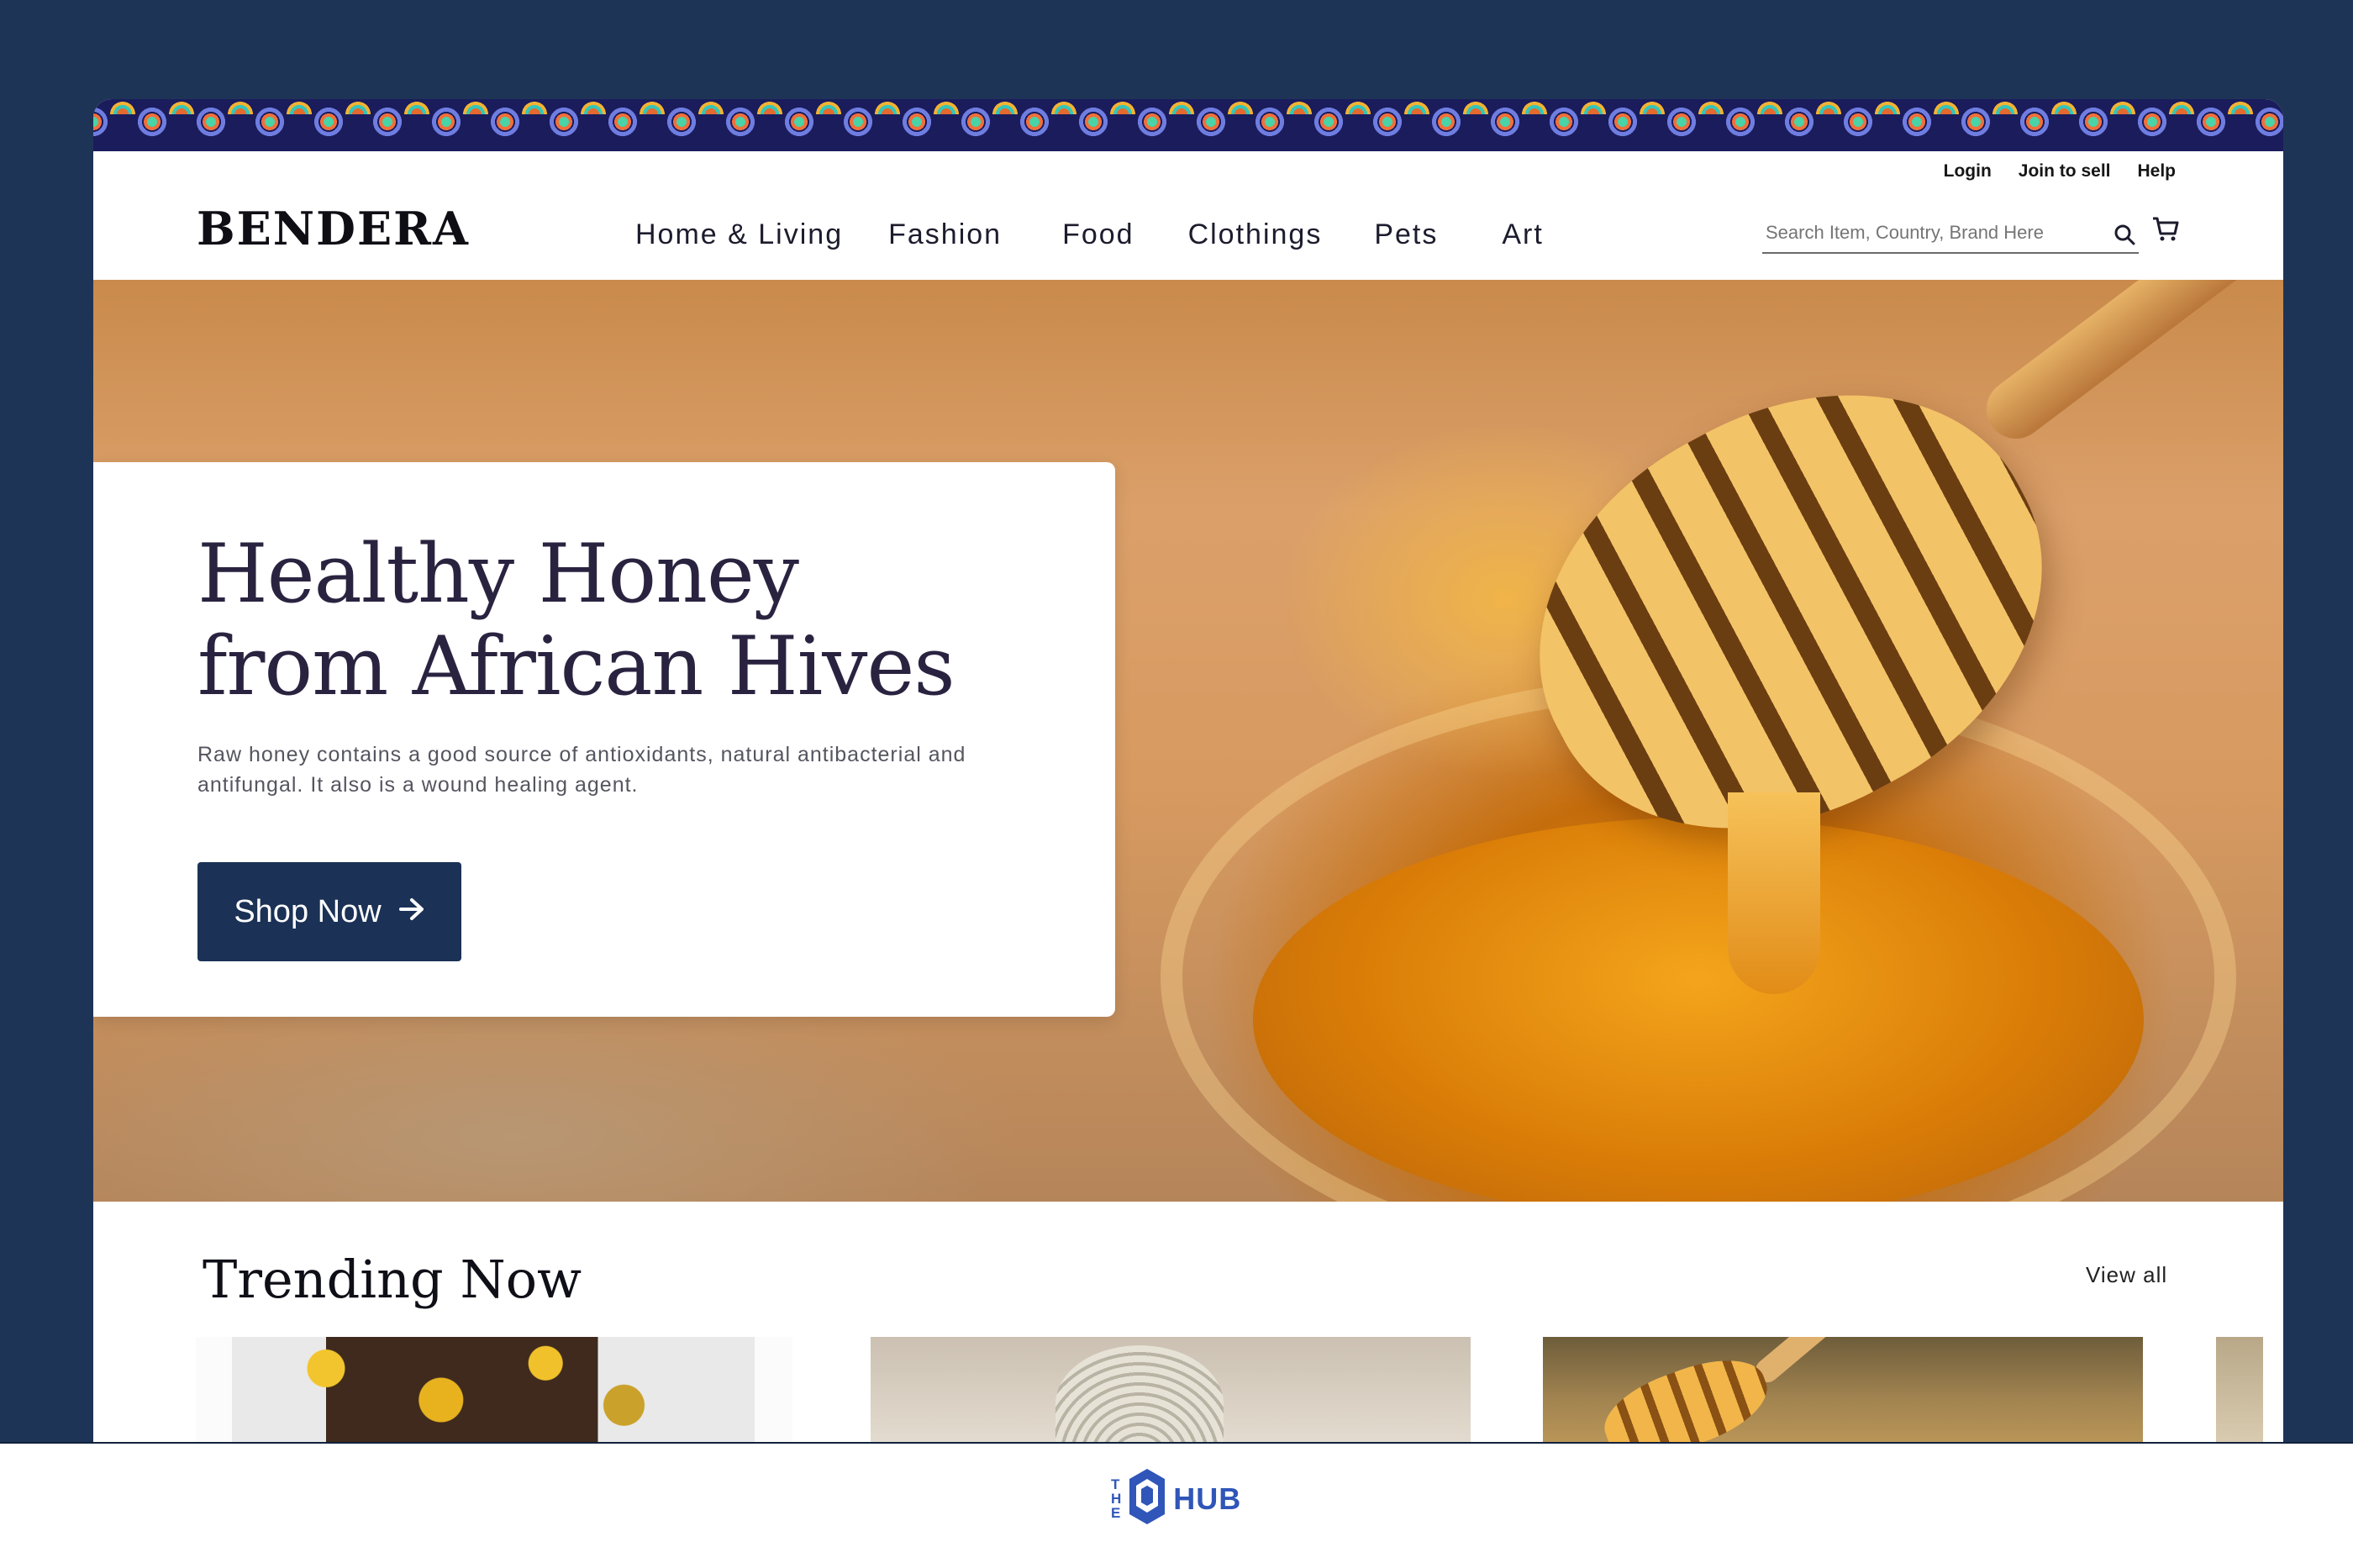 This screenshot has height=1568, width=2353. Describe the element at coordinates (1115, 1484) in the screenshot. I see `hub-letter: T` at that location.